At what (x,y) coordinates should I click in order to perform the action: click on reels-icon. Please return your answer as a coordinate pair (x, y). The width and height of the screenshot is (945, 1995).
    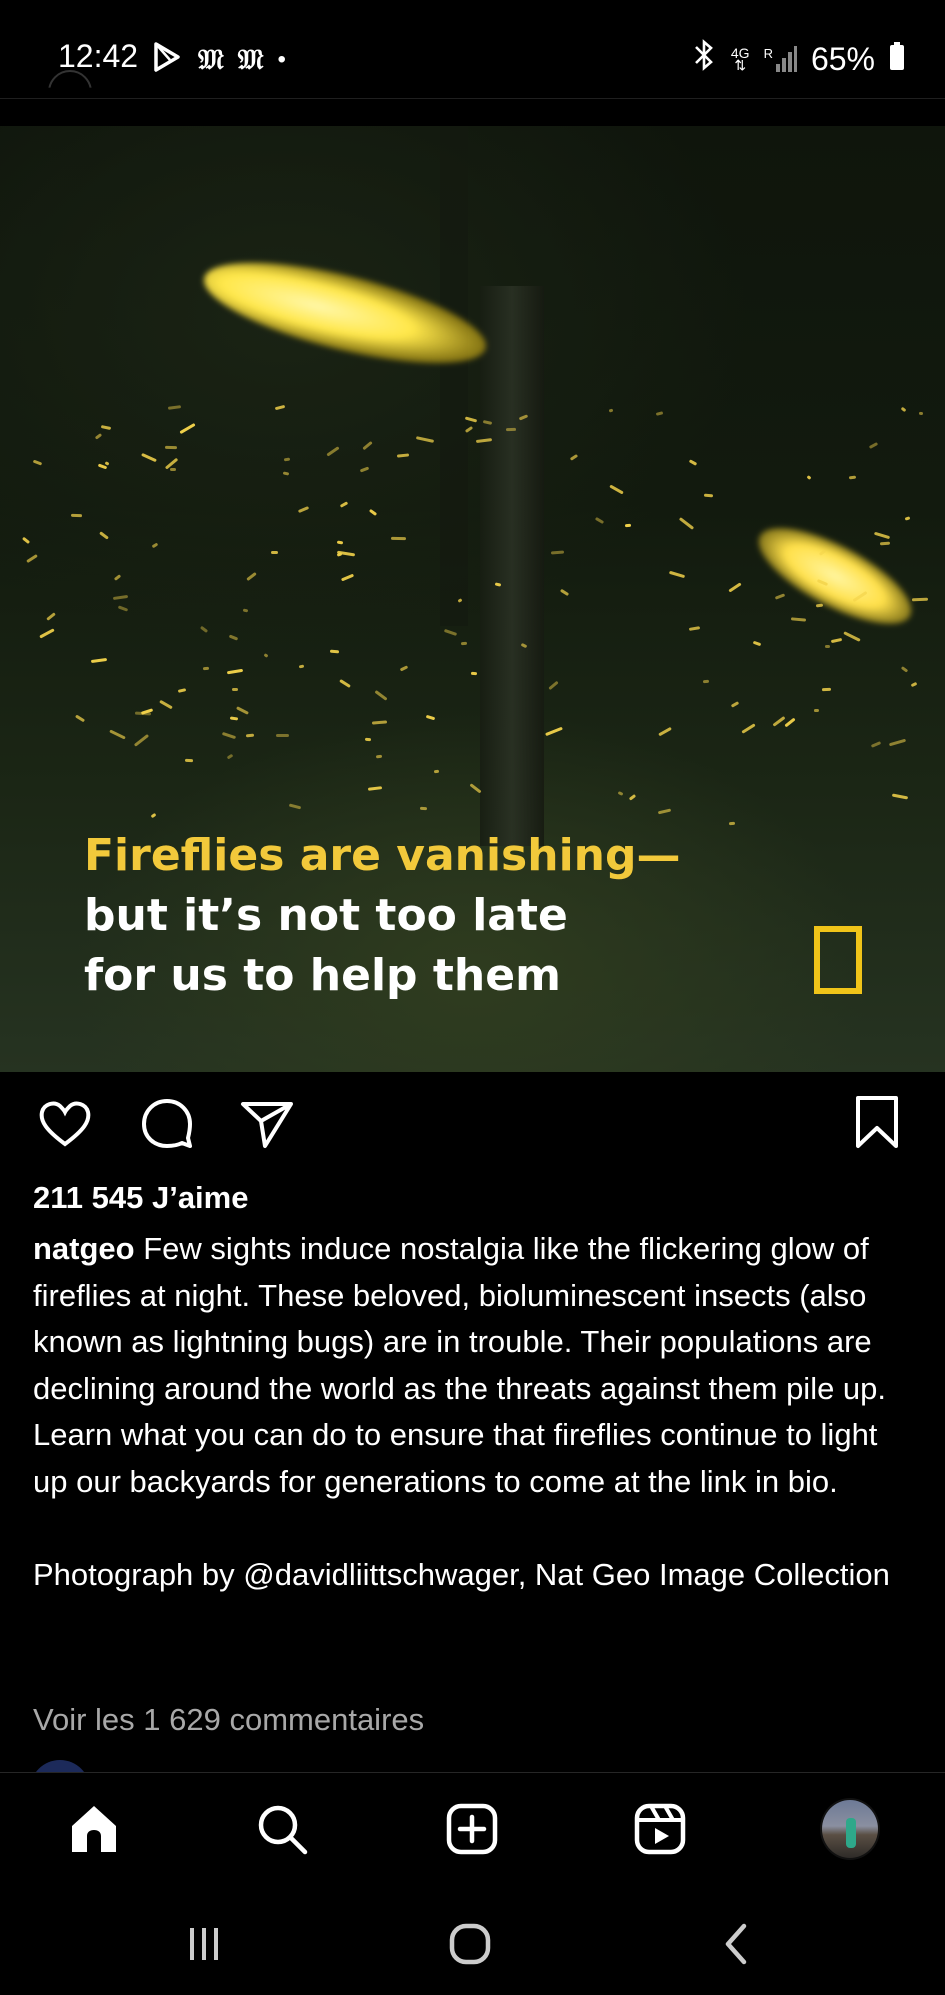
    Looking at the image, I should click on (660, 1829).